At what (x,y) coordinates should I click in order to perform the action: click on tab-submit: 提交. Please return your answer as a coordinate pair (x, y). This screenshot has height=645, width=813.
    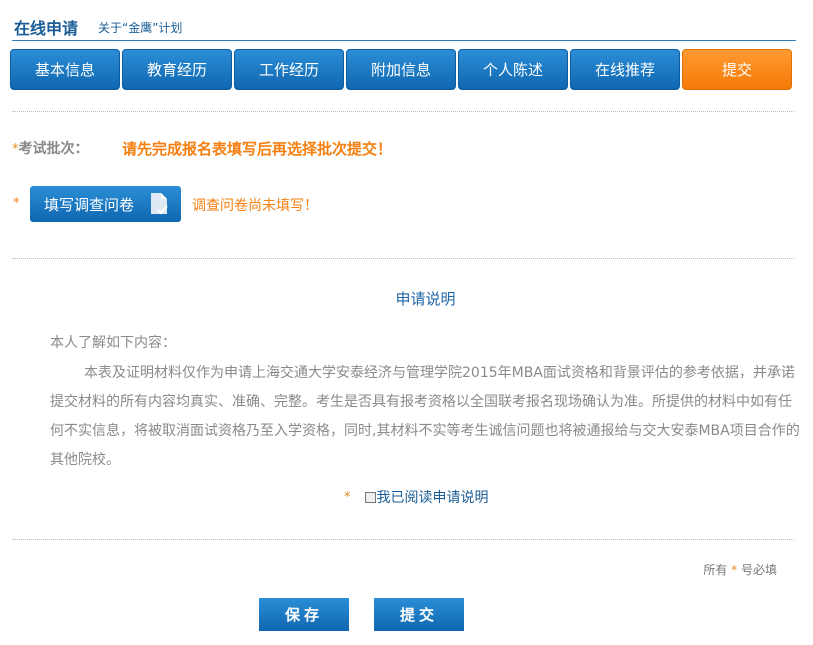
    Looking at the image, I should click on (737, 69).